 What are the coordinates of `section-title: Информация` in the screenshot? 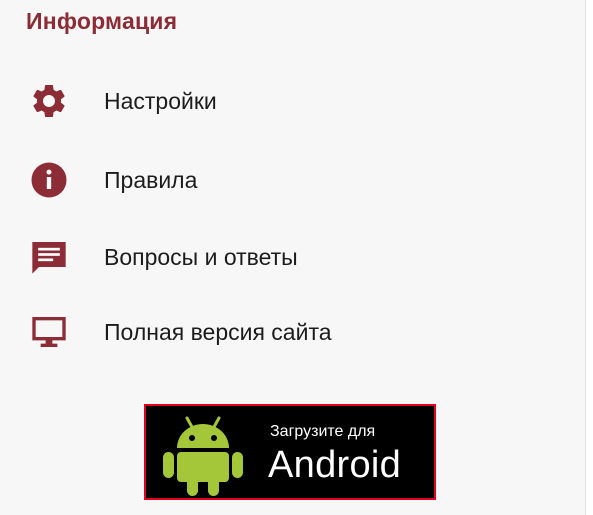 It's located at (102, 21).